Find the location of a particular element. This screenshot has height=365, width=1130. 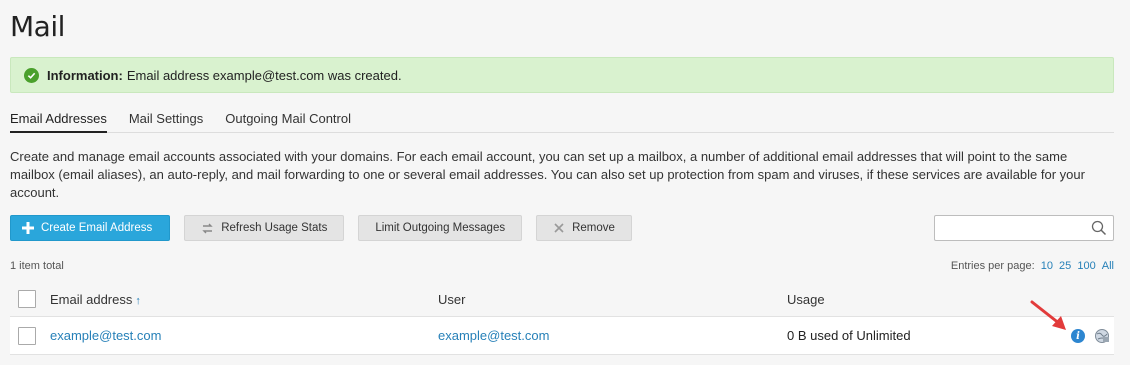

column-header-email: Email address ↑ is located at coordinates (95, 299).